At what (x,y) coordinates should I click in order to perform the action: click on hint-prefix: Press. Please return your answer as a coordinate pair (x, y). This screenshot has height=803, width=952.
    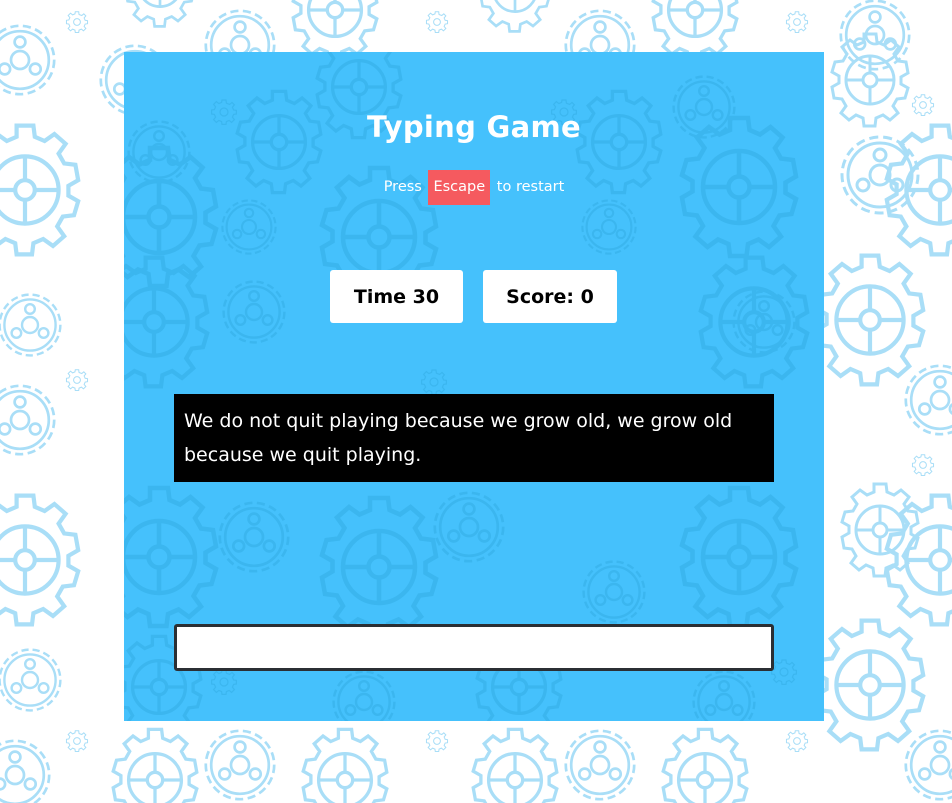
    Looking at the image, I should click on (402, 187).